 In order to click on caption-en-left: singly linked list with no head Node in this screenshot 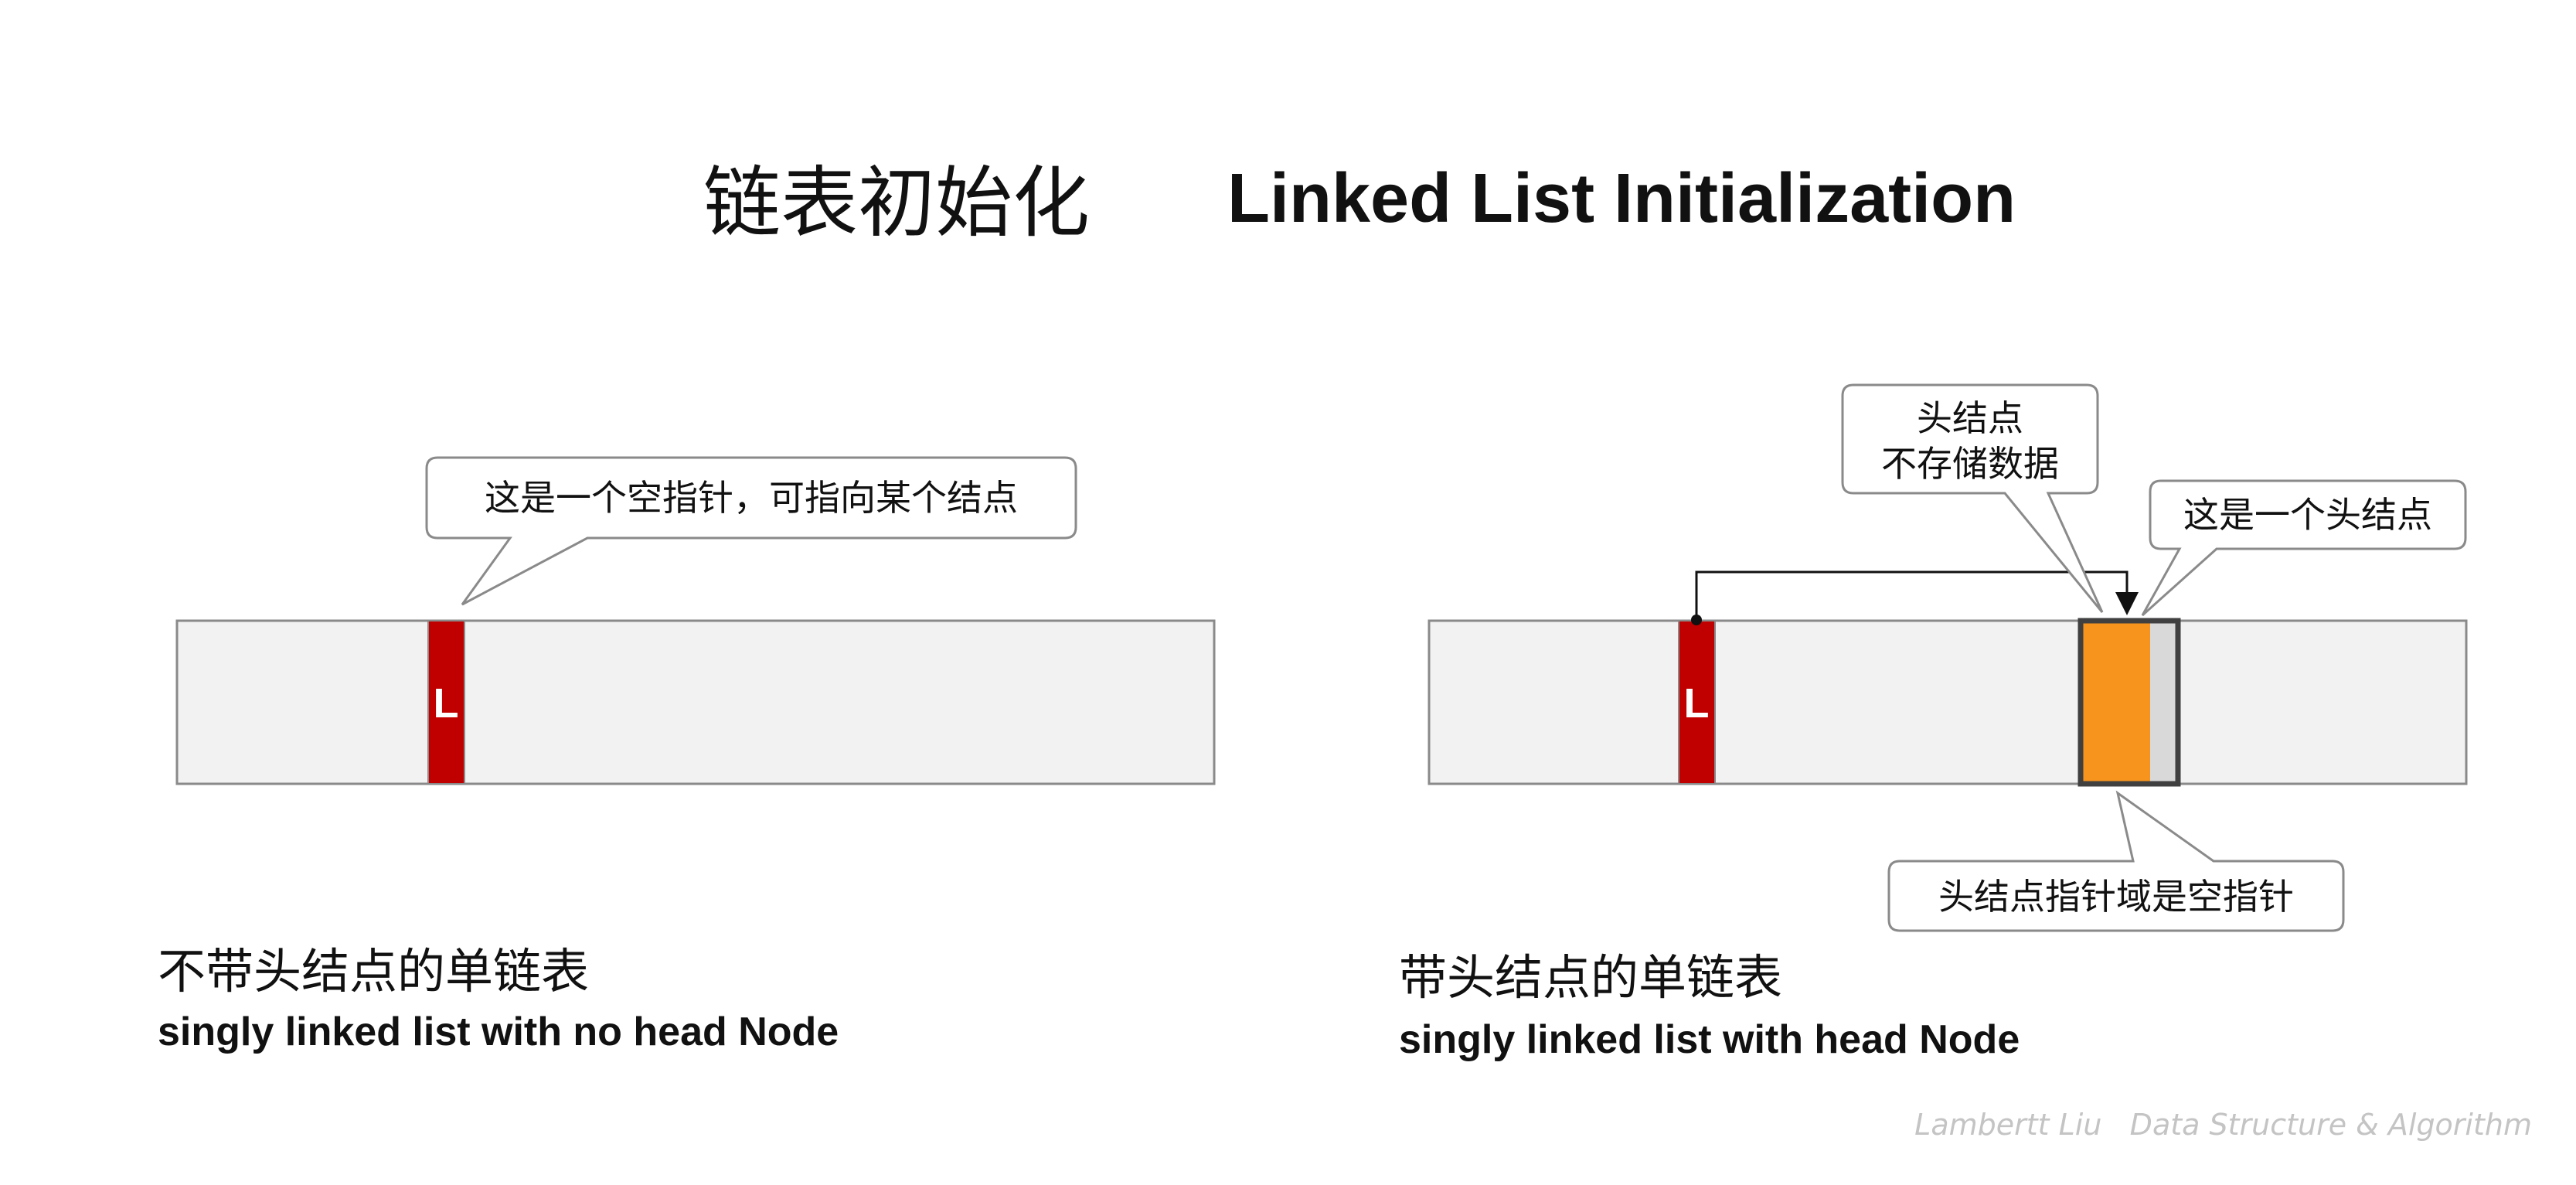, I will do `click(499, 1032)`.